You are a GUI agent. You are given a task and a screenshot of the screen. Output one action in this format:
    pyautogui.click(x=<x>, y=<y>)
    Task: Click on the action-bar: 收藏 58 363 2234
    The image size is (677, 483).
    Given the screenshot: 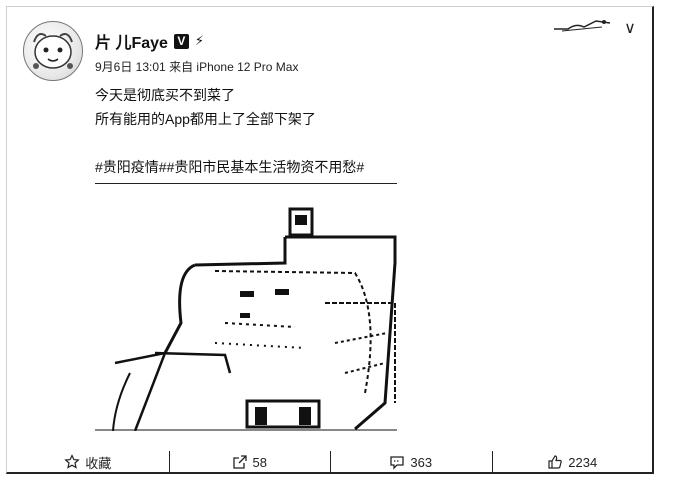 What is the action you would take?
    pyautogui.click(x=330, y=462)
    